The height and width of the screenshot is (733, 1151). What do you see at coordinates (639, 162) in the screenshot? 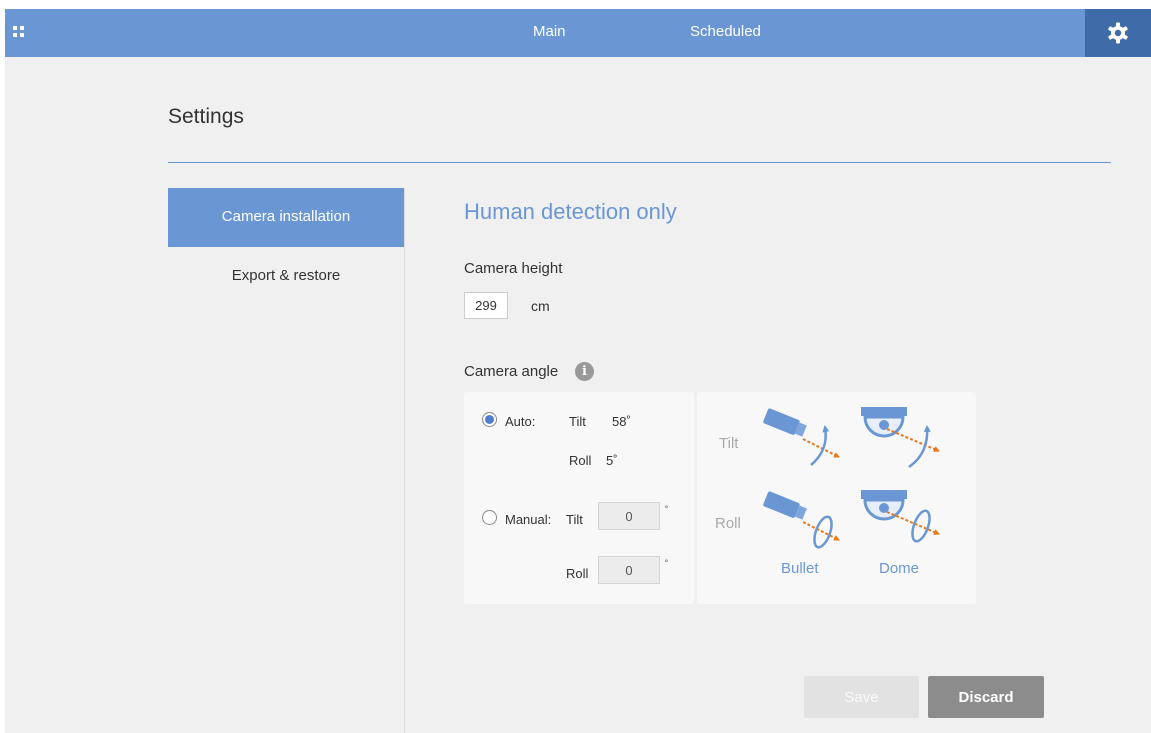
I see `title-divider` at bounding box center [639, 162].